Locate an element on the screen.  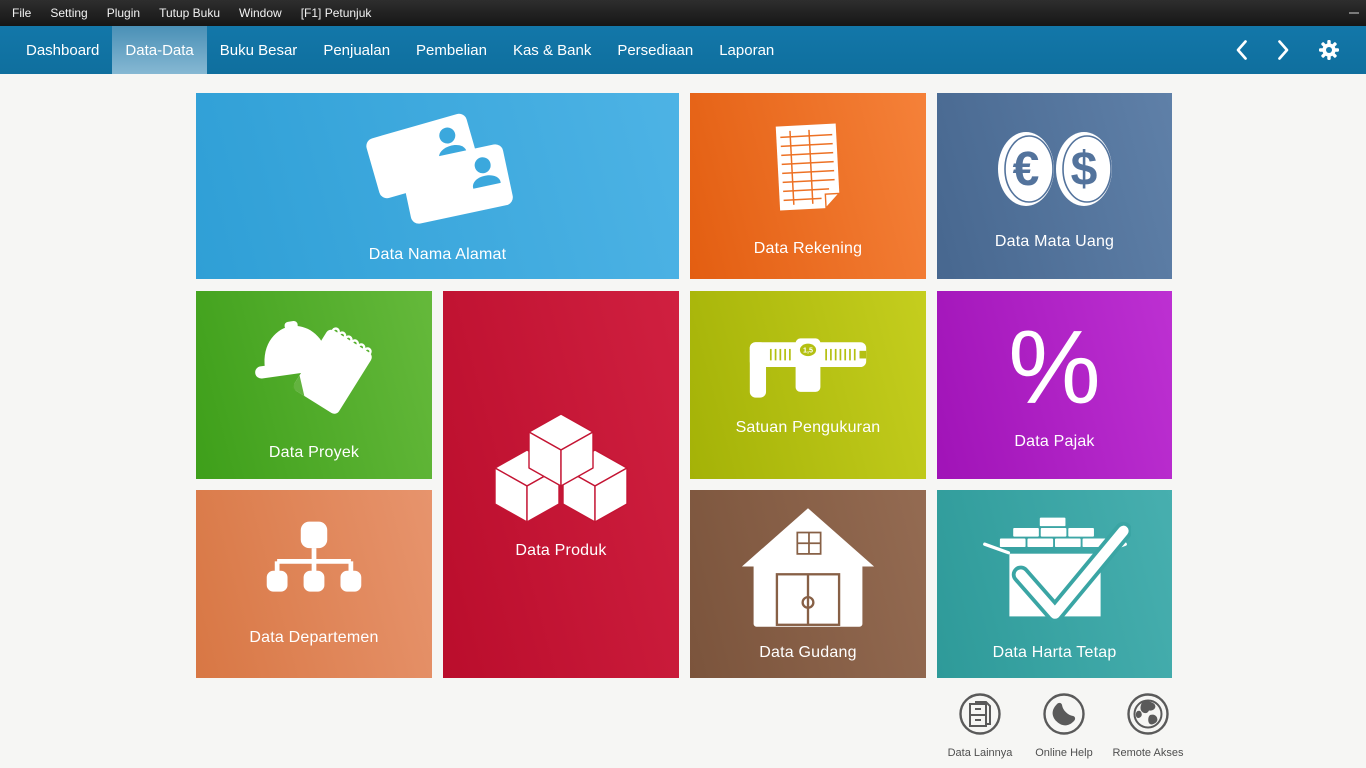
tile-label: Data Harta Tetap is located at coordinates (1054, 652).